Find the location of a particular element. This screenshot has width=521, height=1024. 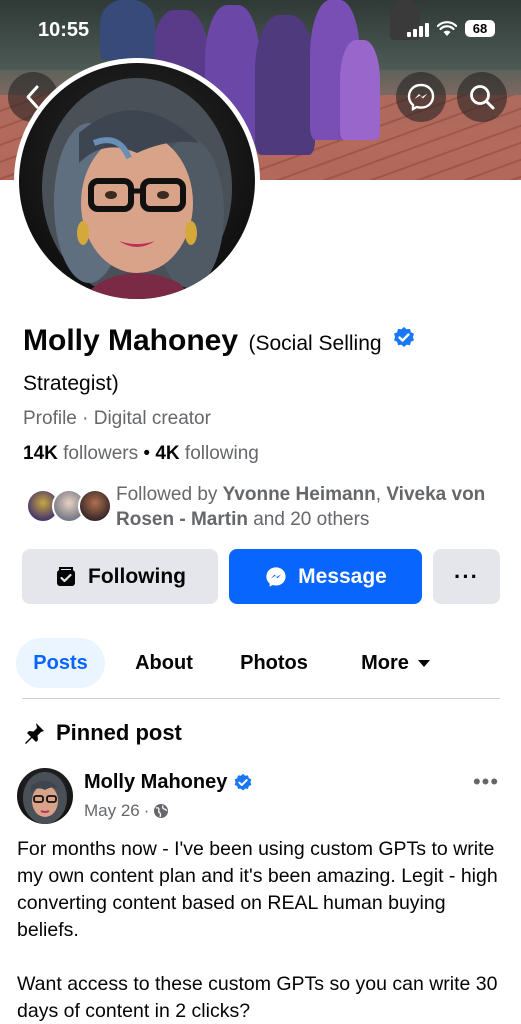

tab-photos: Photos is located at coordinates (274, 663).